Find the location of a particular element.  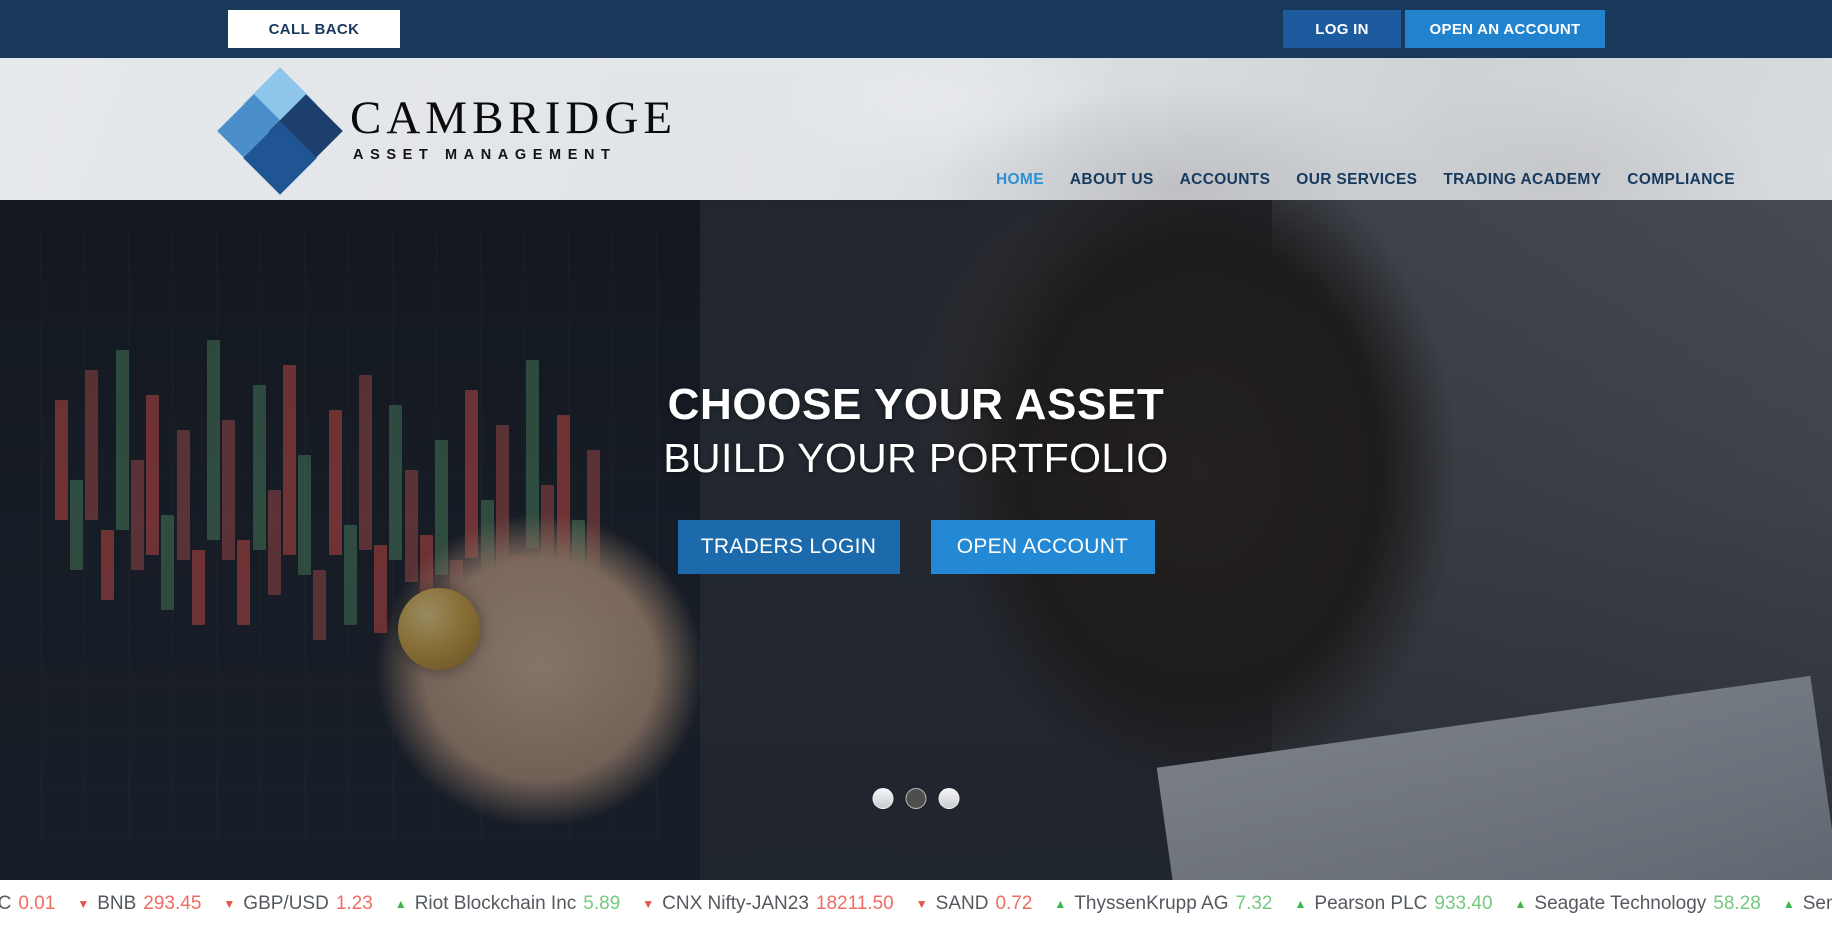

ticker-value: 0.01 is located at coordinates (37, 903).